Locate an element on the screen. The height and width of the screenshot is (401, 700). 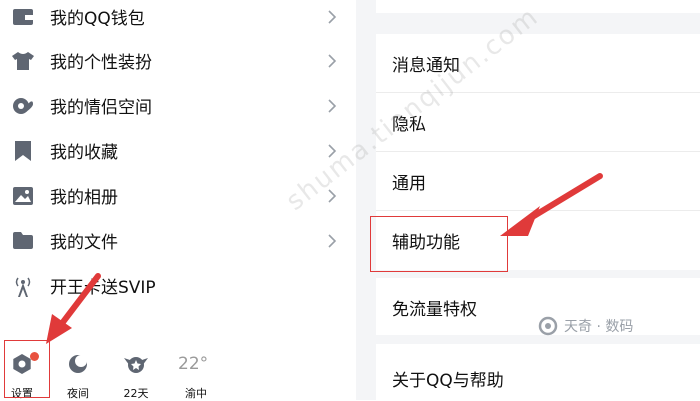
temperature-text: 22° is located at coordinates (193, 364).